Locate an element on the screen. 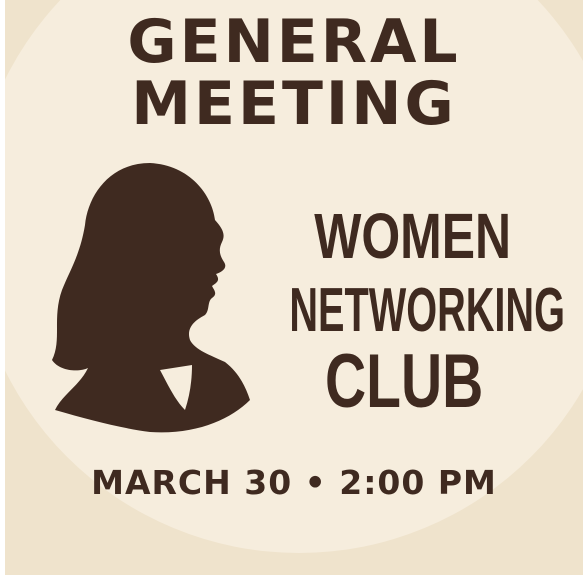 The width and height of the screenshot is (588, 580). date-time: MARCH 30 • 2:00 PM is located at coordinates (294, 482).